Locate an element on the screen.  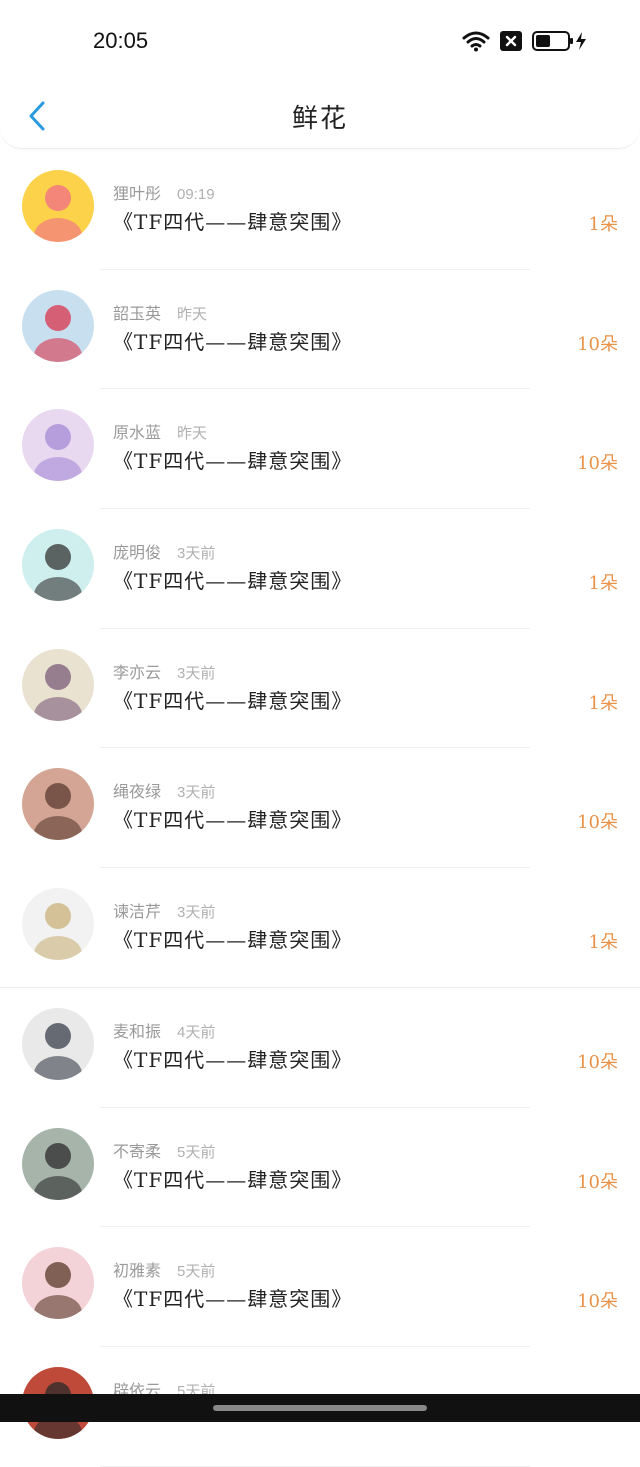
status-time: 20:05 is located at coordinates (121, 40).